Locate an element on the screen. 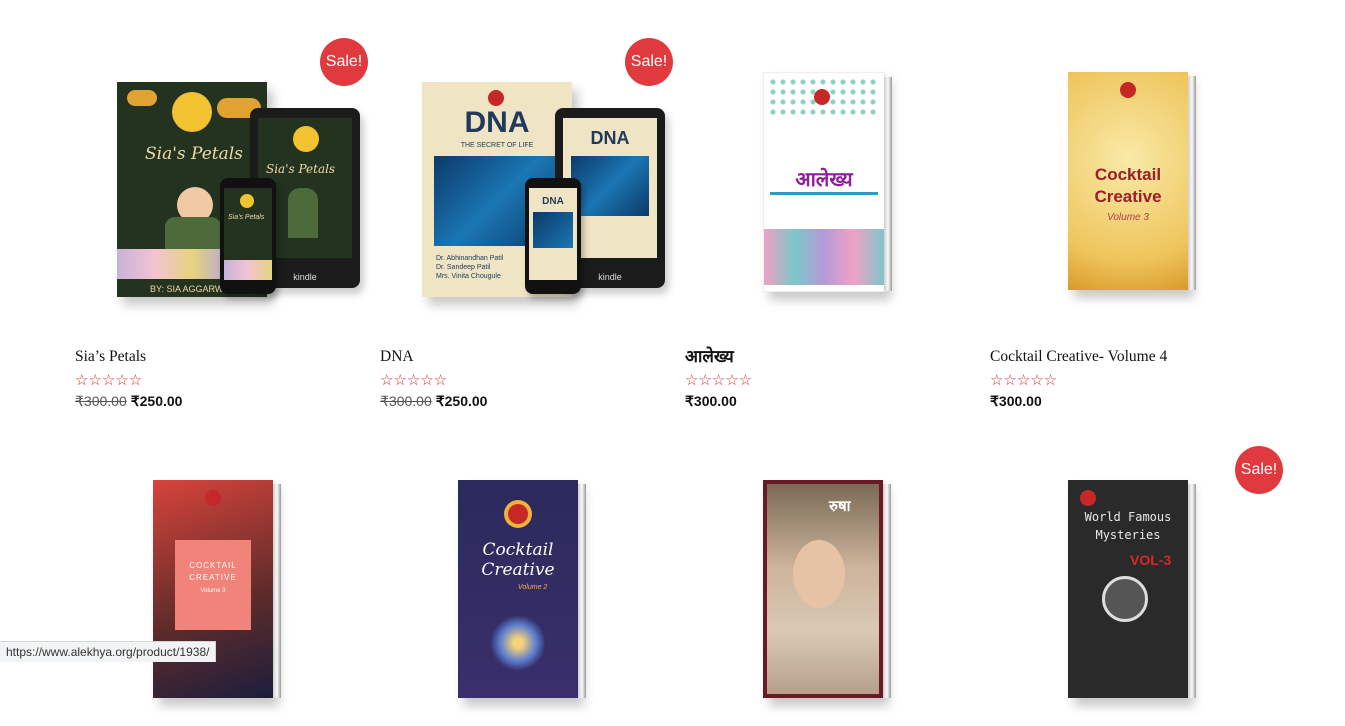  cover-volume: Volume 2 is located at coordinates (533, 587).